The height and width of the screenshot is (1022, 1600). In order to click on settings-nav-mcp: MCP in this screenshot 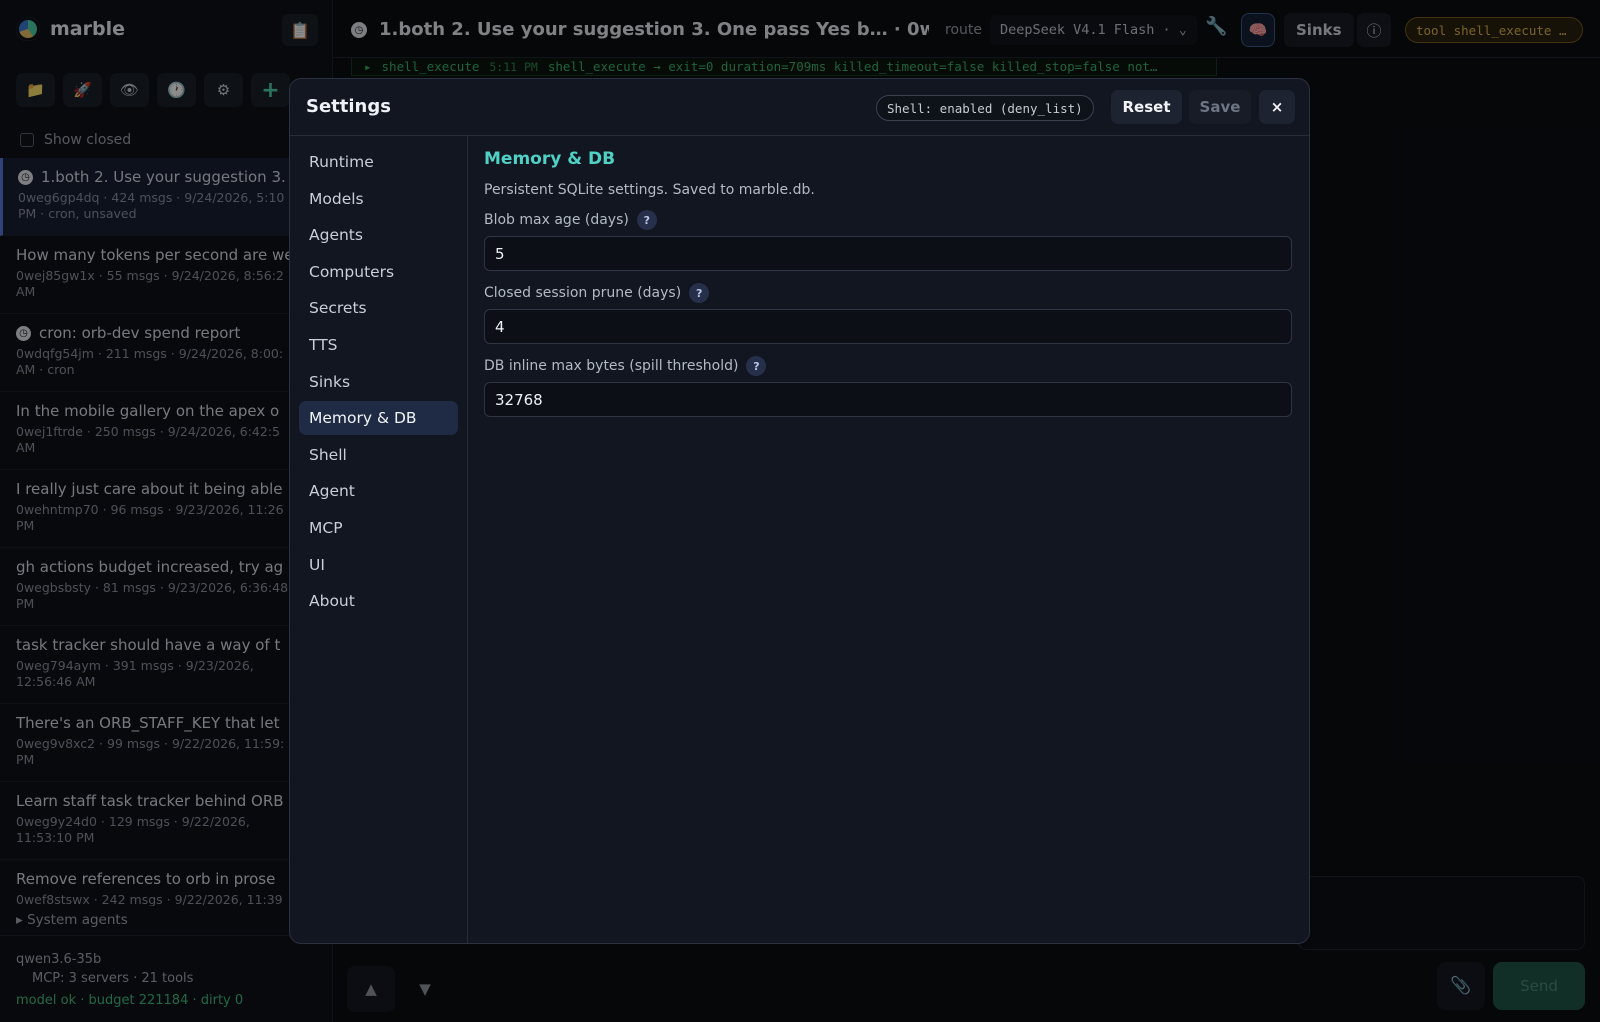, I will do `click(378, 528)`.